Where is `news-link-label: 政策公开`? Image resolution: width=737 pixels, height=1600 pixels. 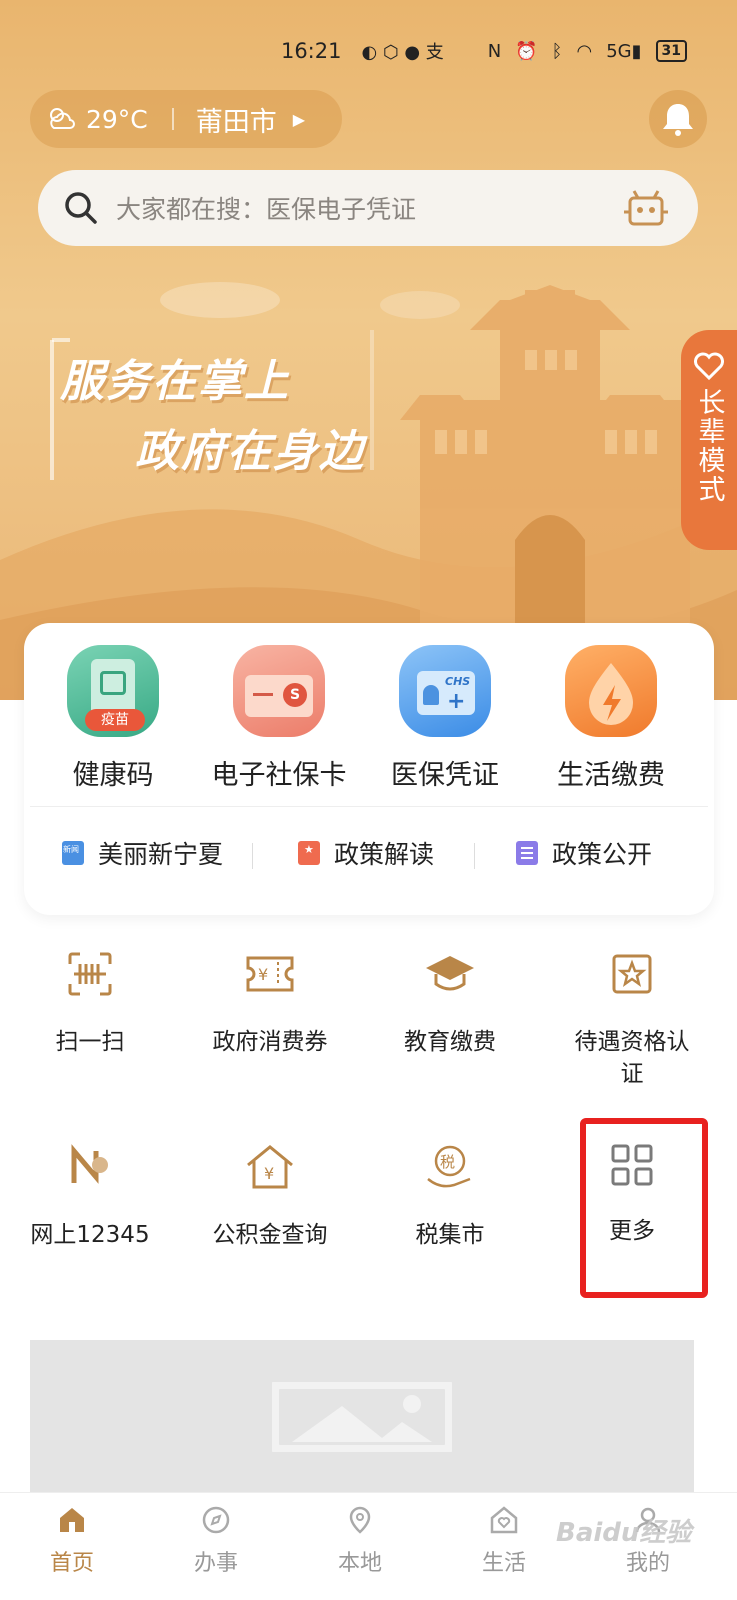
news-link-label: 政策公开 is located at coordinates (602, 854).